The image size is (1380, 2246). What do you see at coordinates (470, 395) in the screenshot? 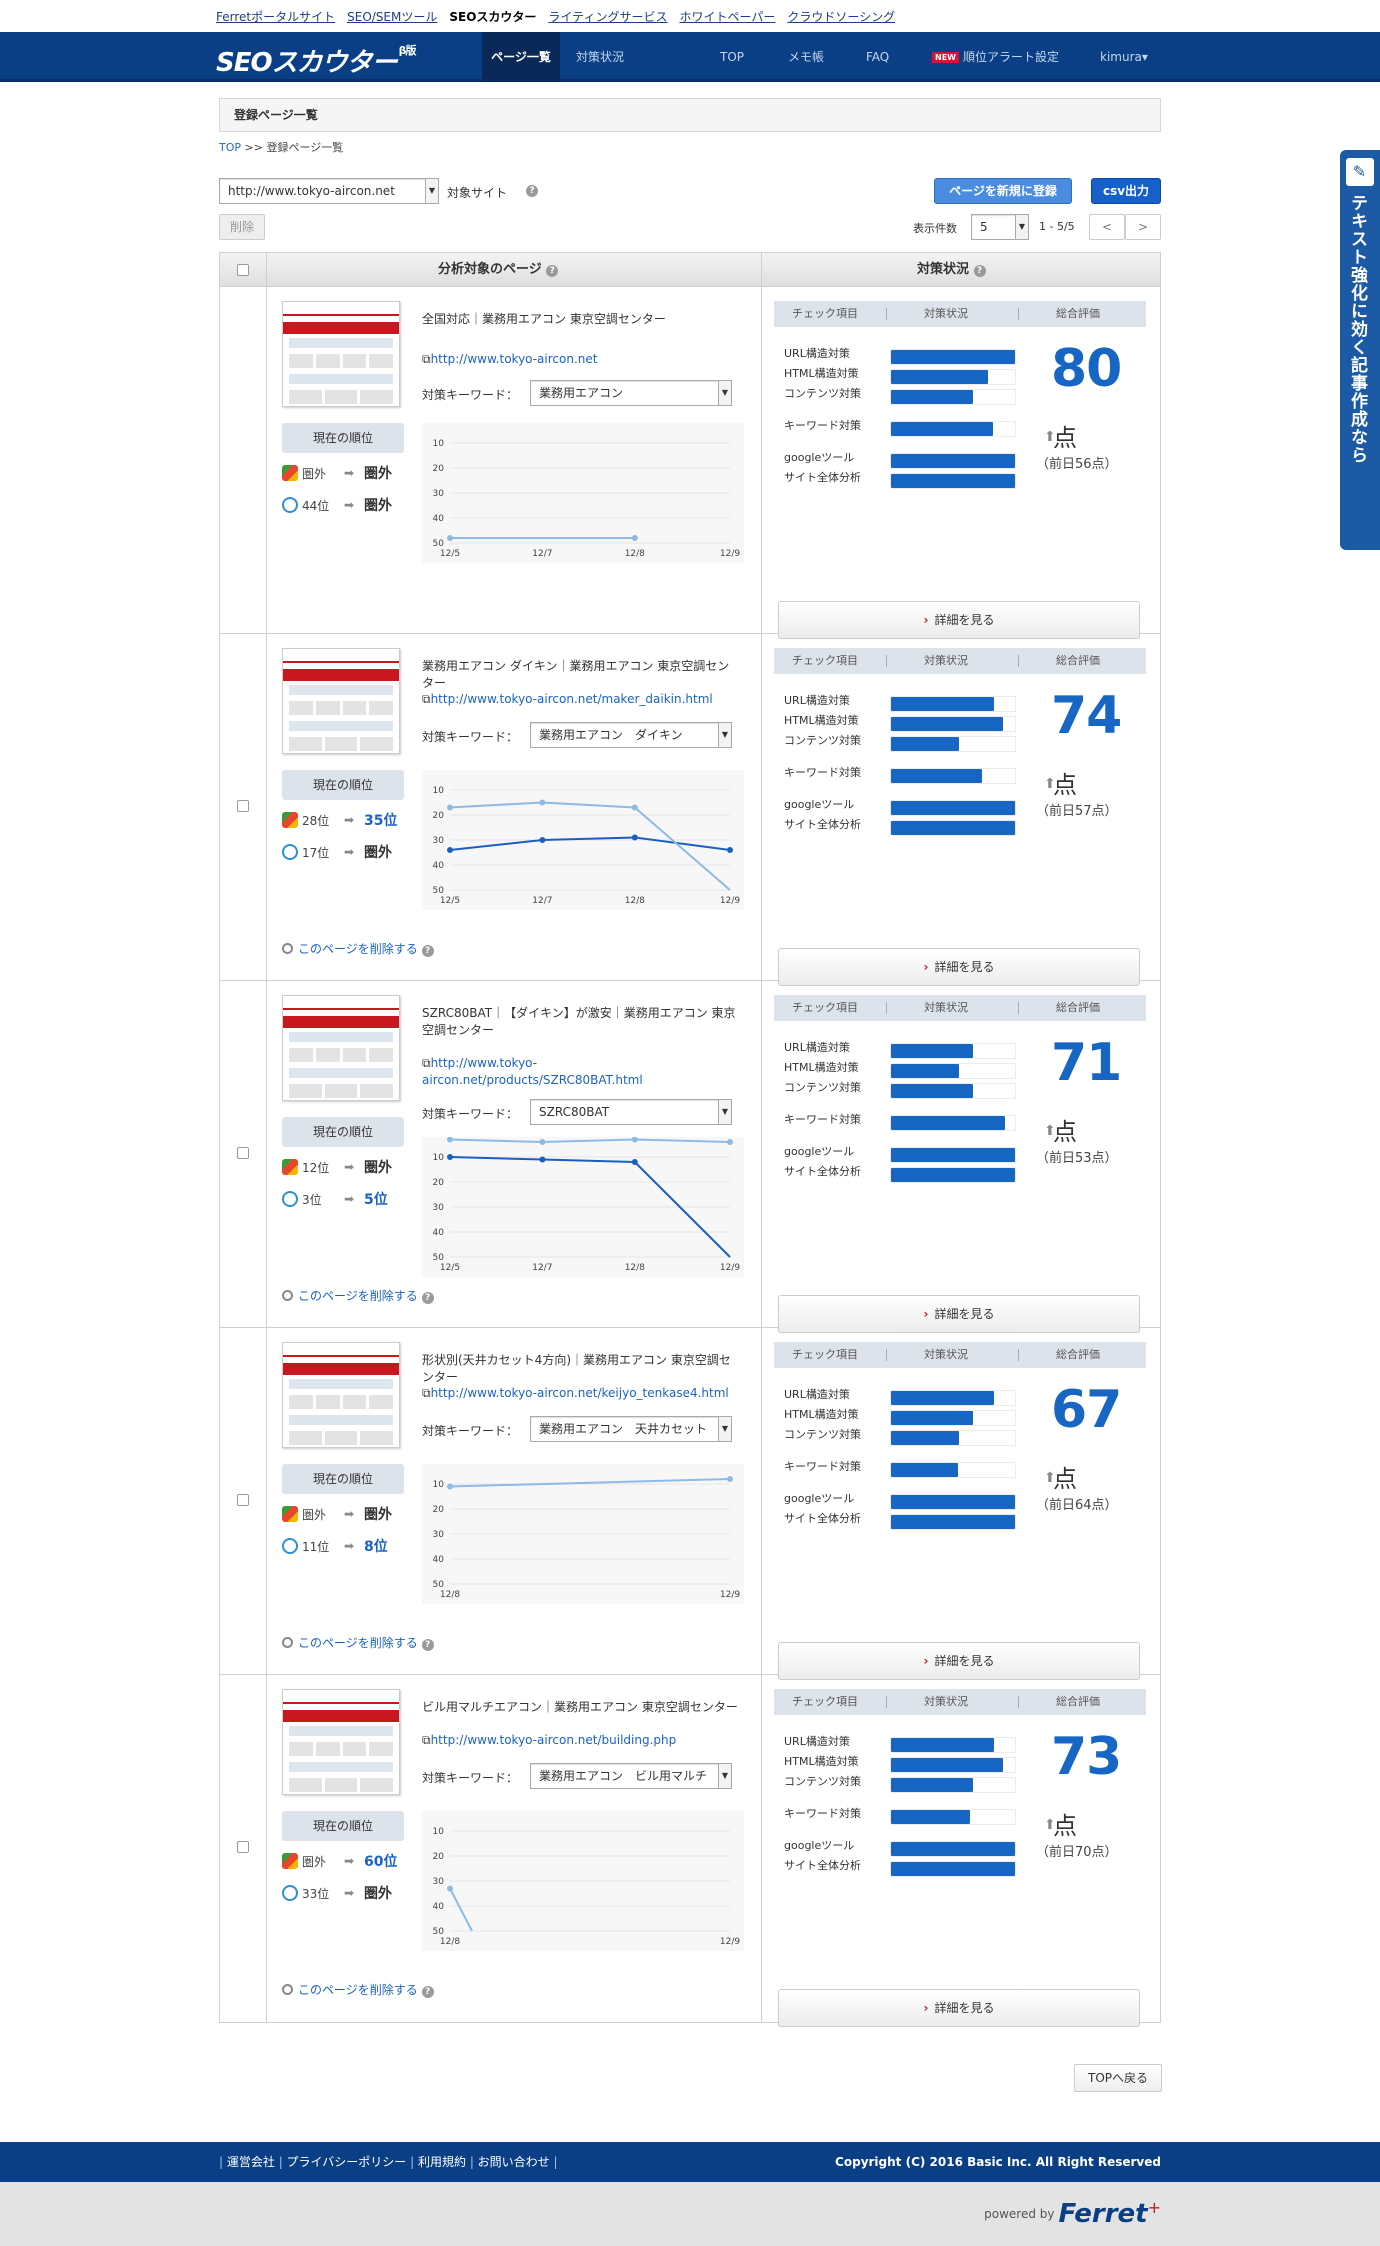
I see `keyword-label: 対策キーワード：` at bounding box center [470, 395].